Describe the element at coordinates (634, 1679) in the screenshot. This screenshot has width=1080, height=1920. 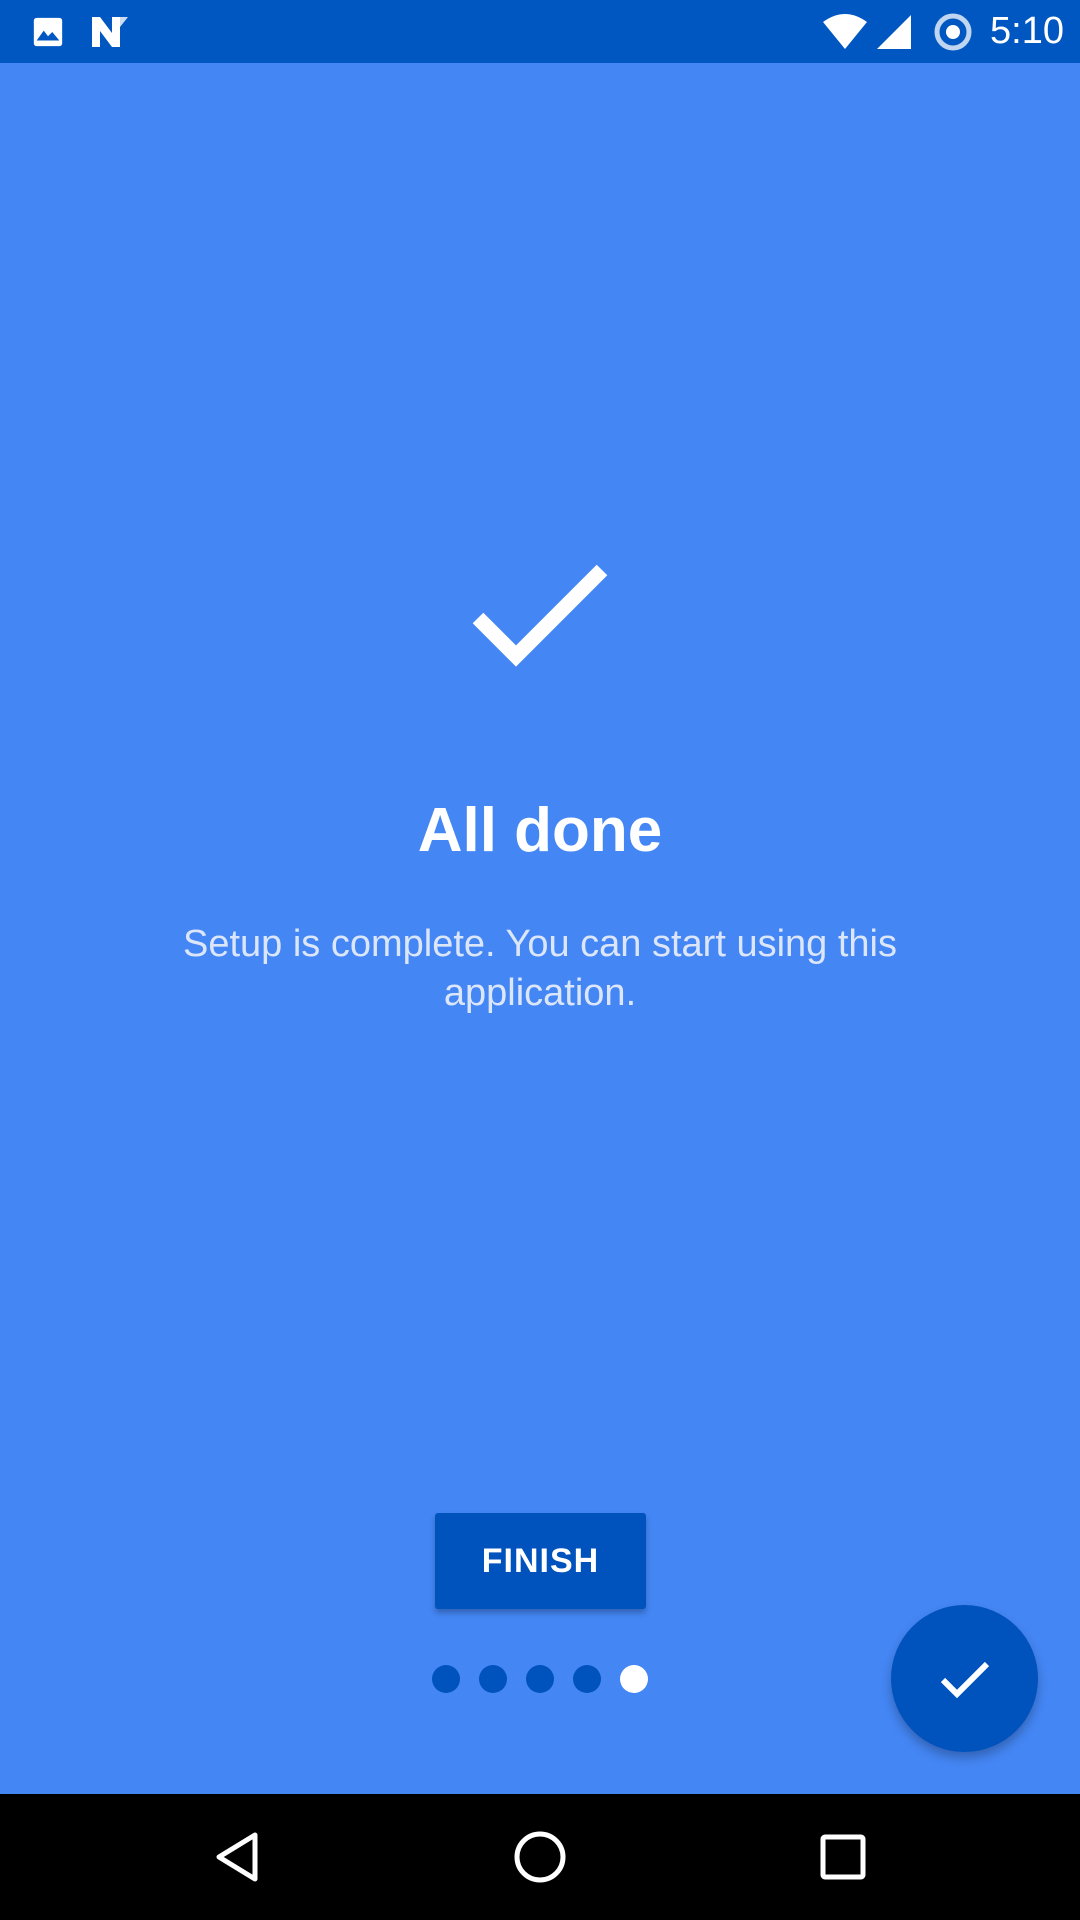
I see `page-dot-5-current` at that location.